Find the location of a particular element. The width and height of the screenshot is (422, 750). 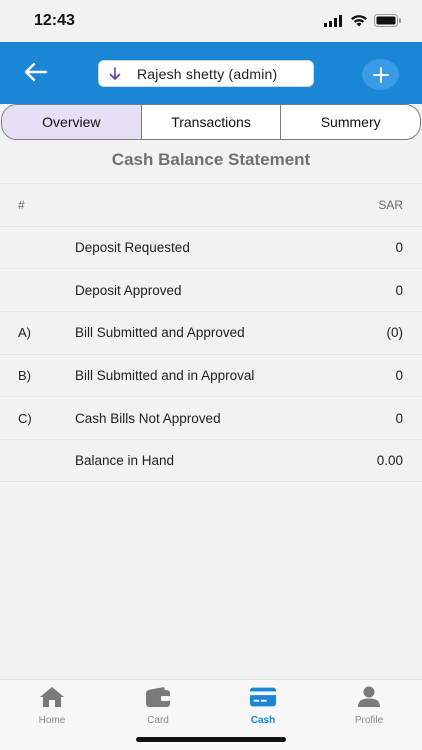

nav-home: Home is located at coordinates (52, 705).